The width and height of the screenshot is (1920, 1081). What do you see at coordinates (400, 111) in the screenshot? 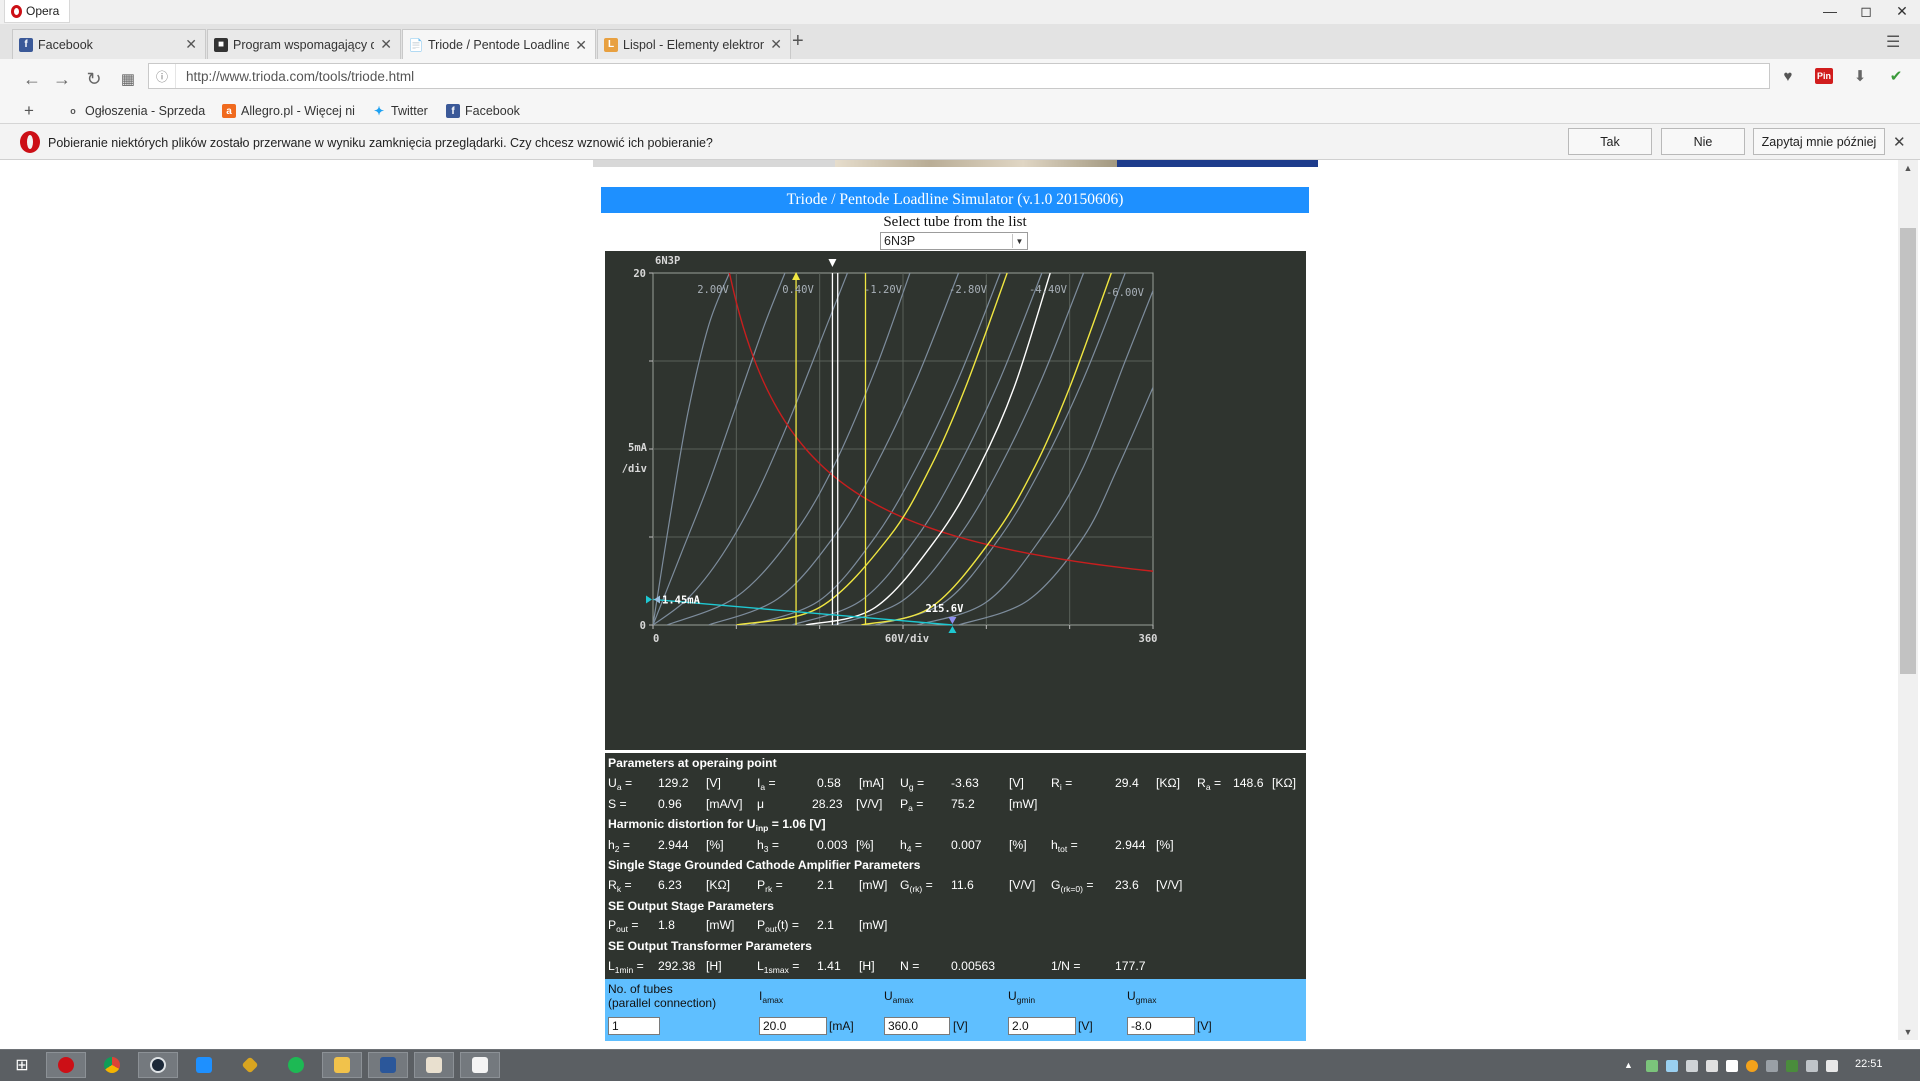
I see `bookmark-twitter: ✦ Twitter` at bounding box center [400, 111].